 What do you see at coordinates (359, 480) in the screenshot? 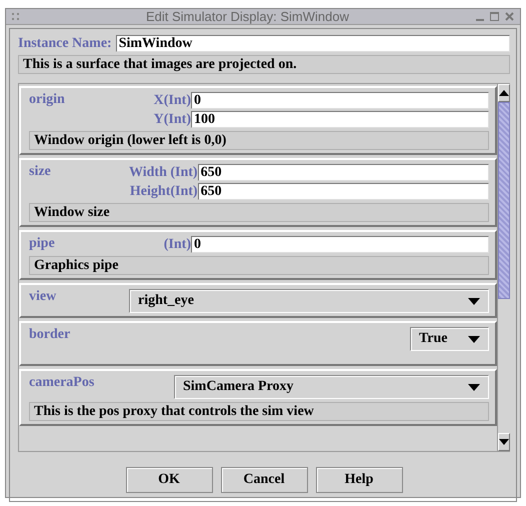
I see `dialog-button: Help` at bounding box center [359, 480].